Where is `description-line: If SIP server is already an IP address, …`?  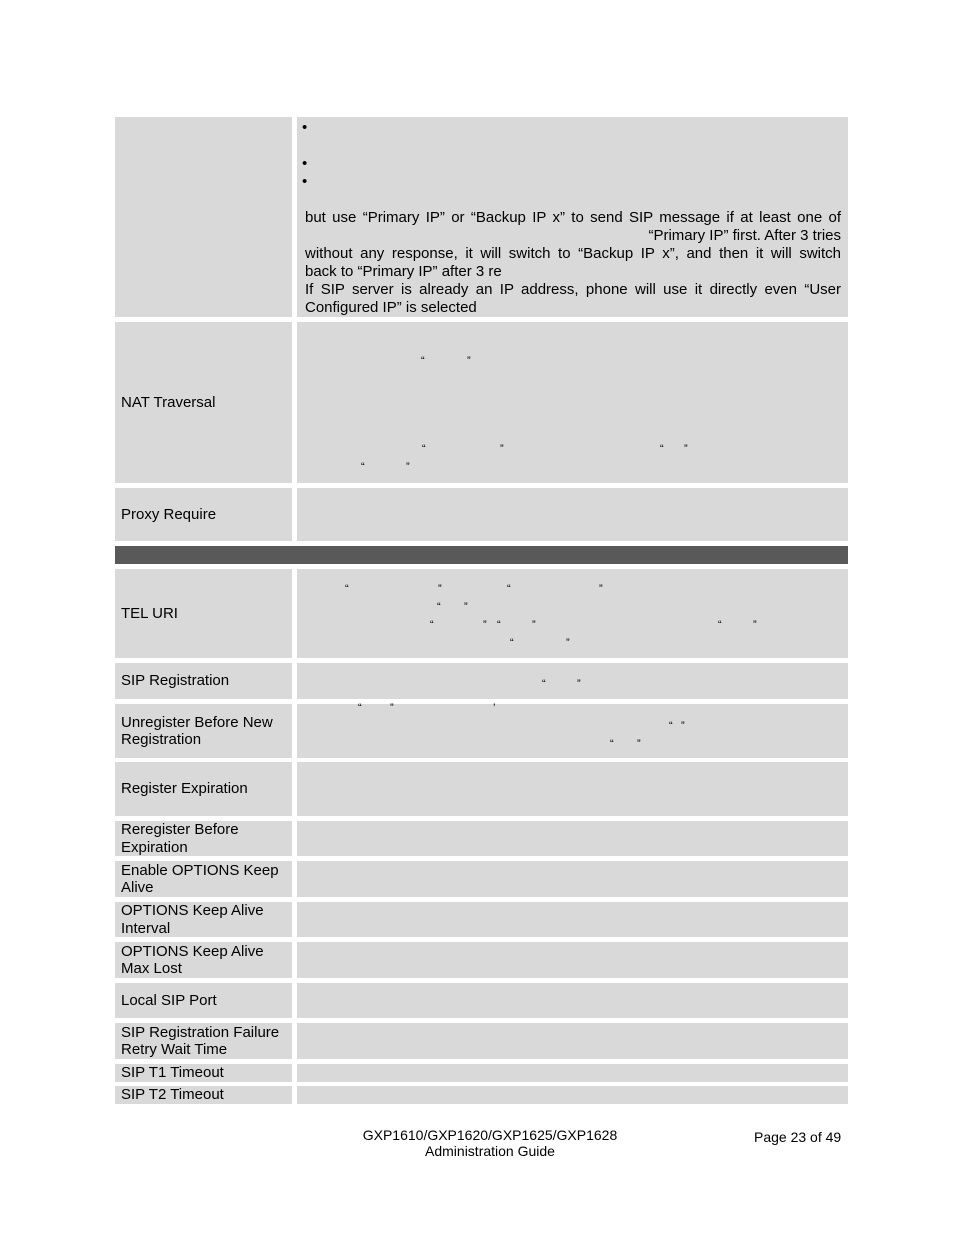
description-line: If SIP server is already an IP address, … is located at coordinates (573, 289).